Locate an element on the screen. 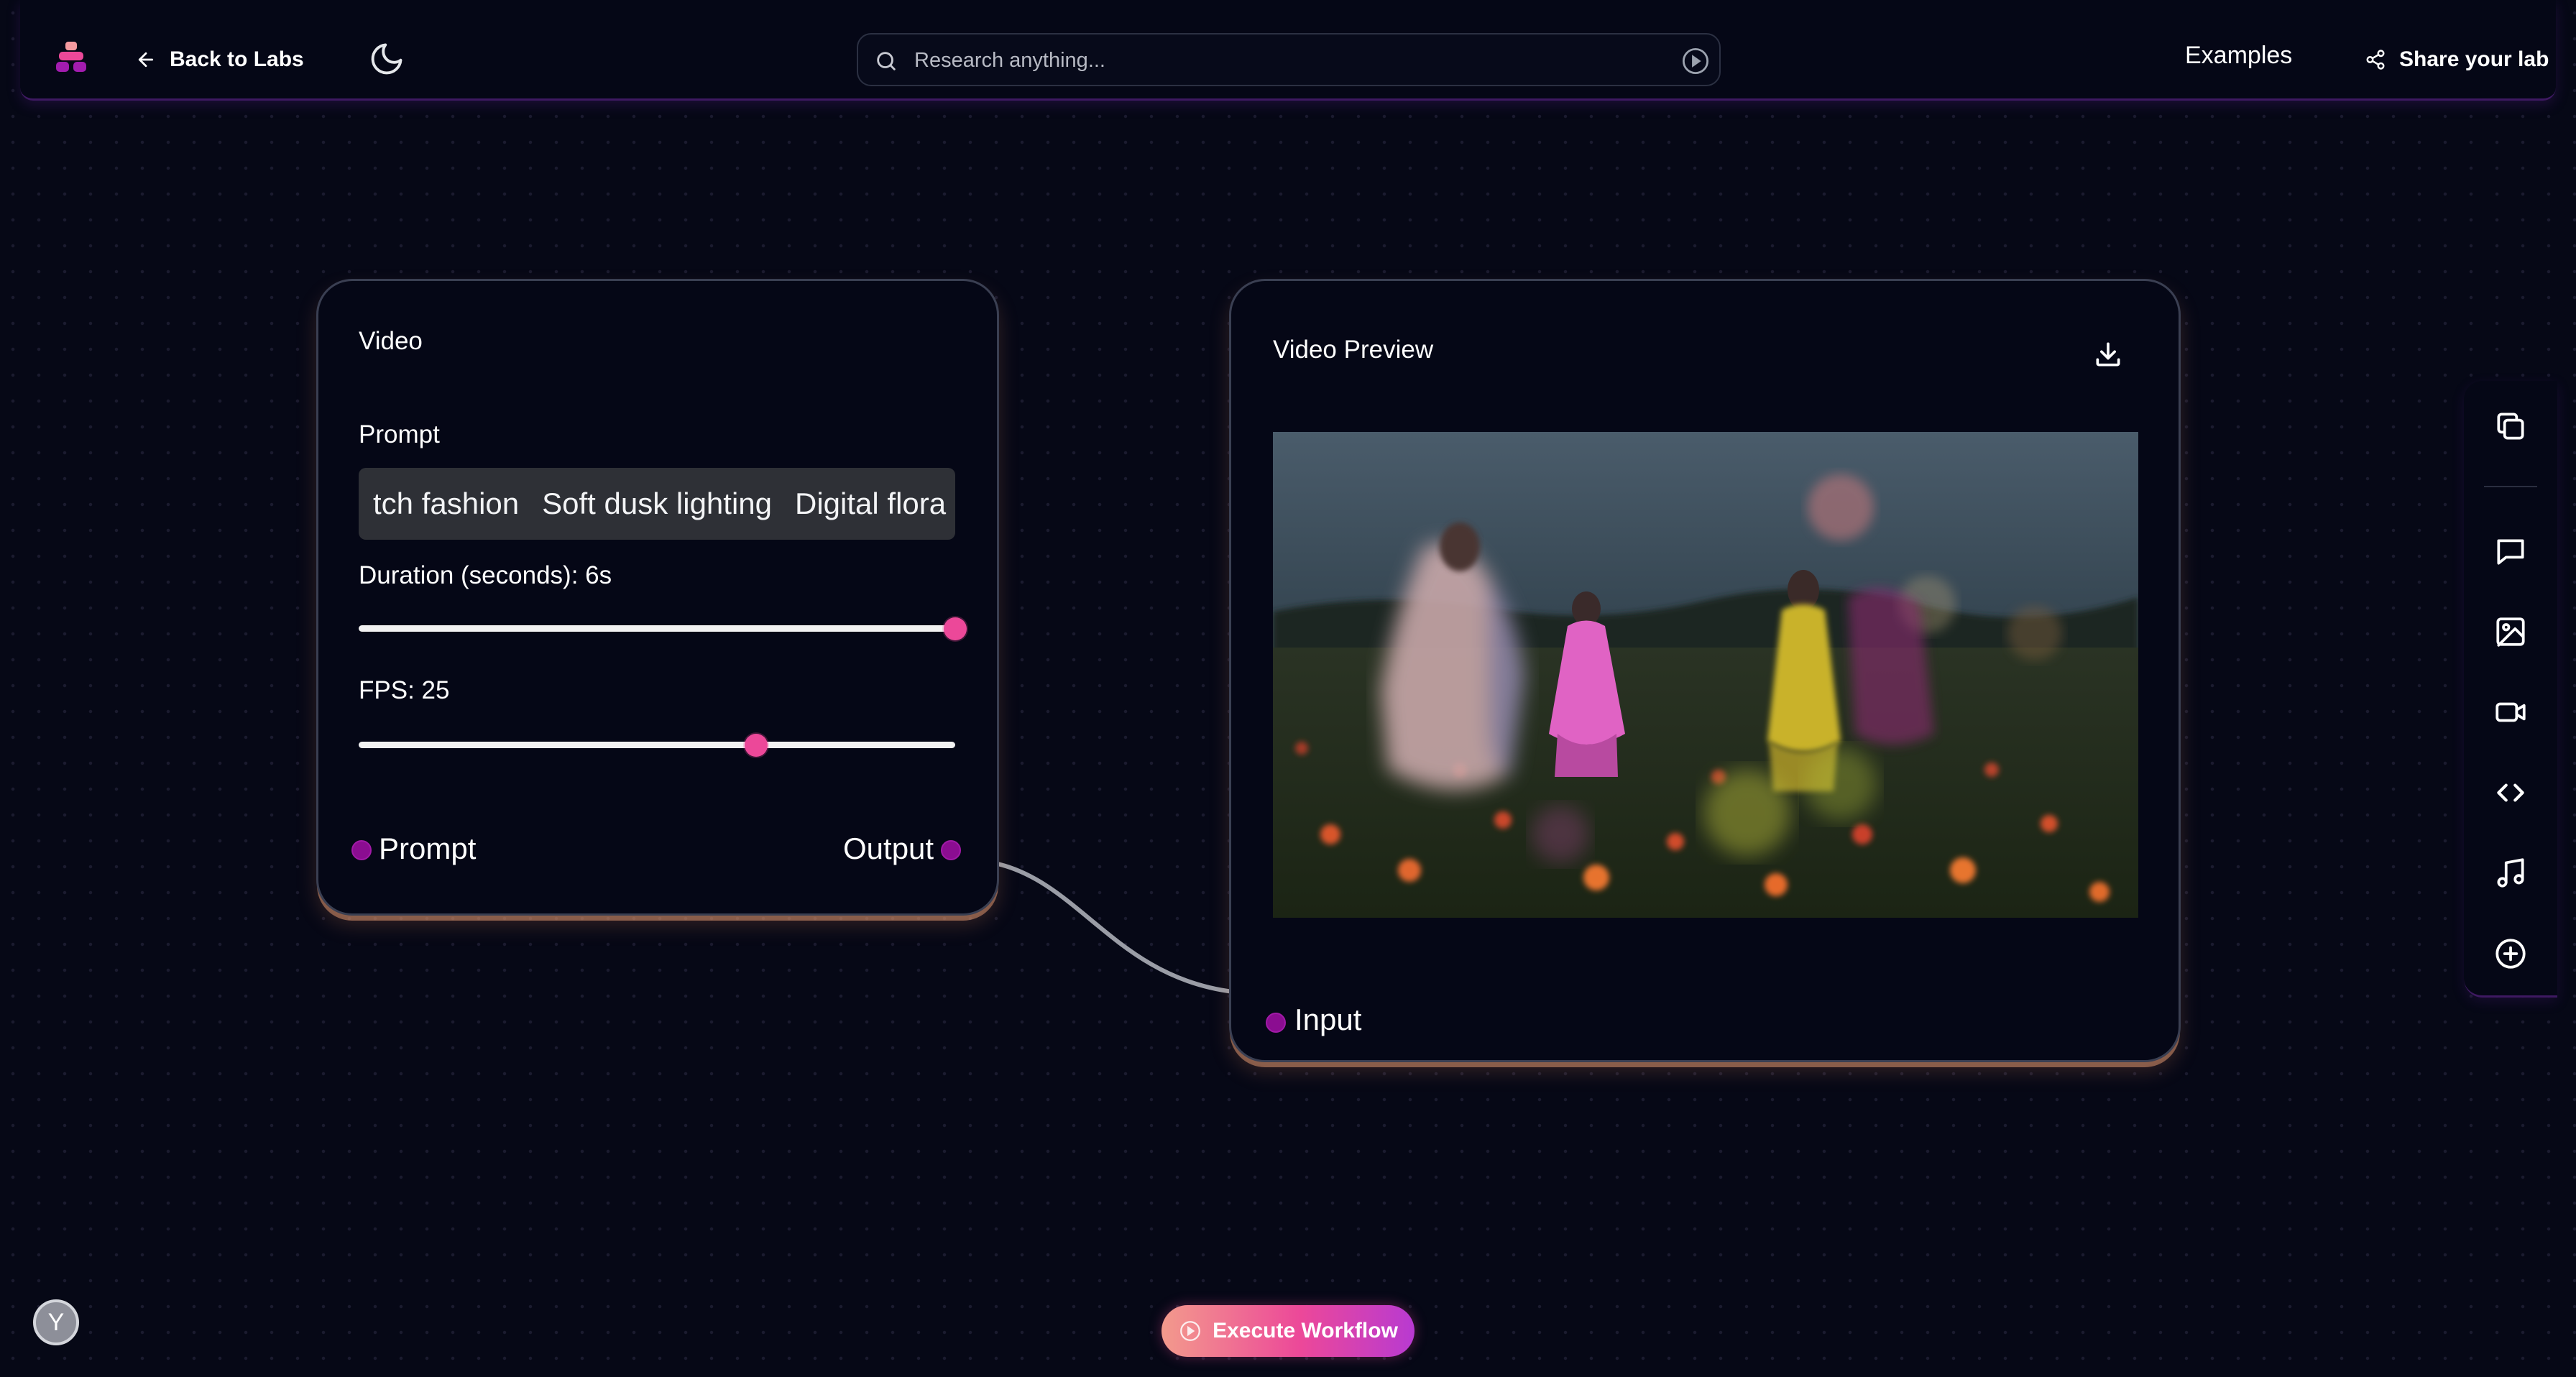 The width and height of the screenshot is (2576, 1377). app-logo-icon is located at coordinates (71, 57).